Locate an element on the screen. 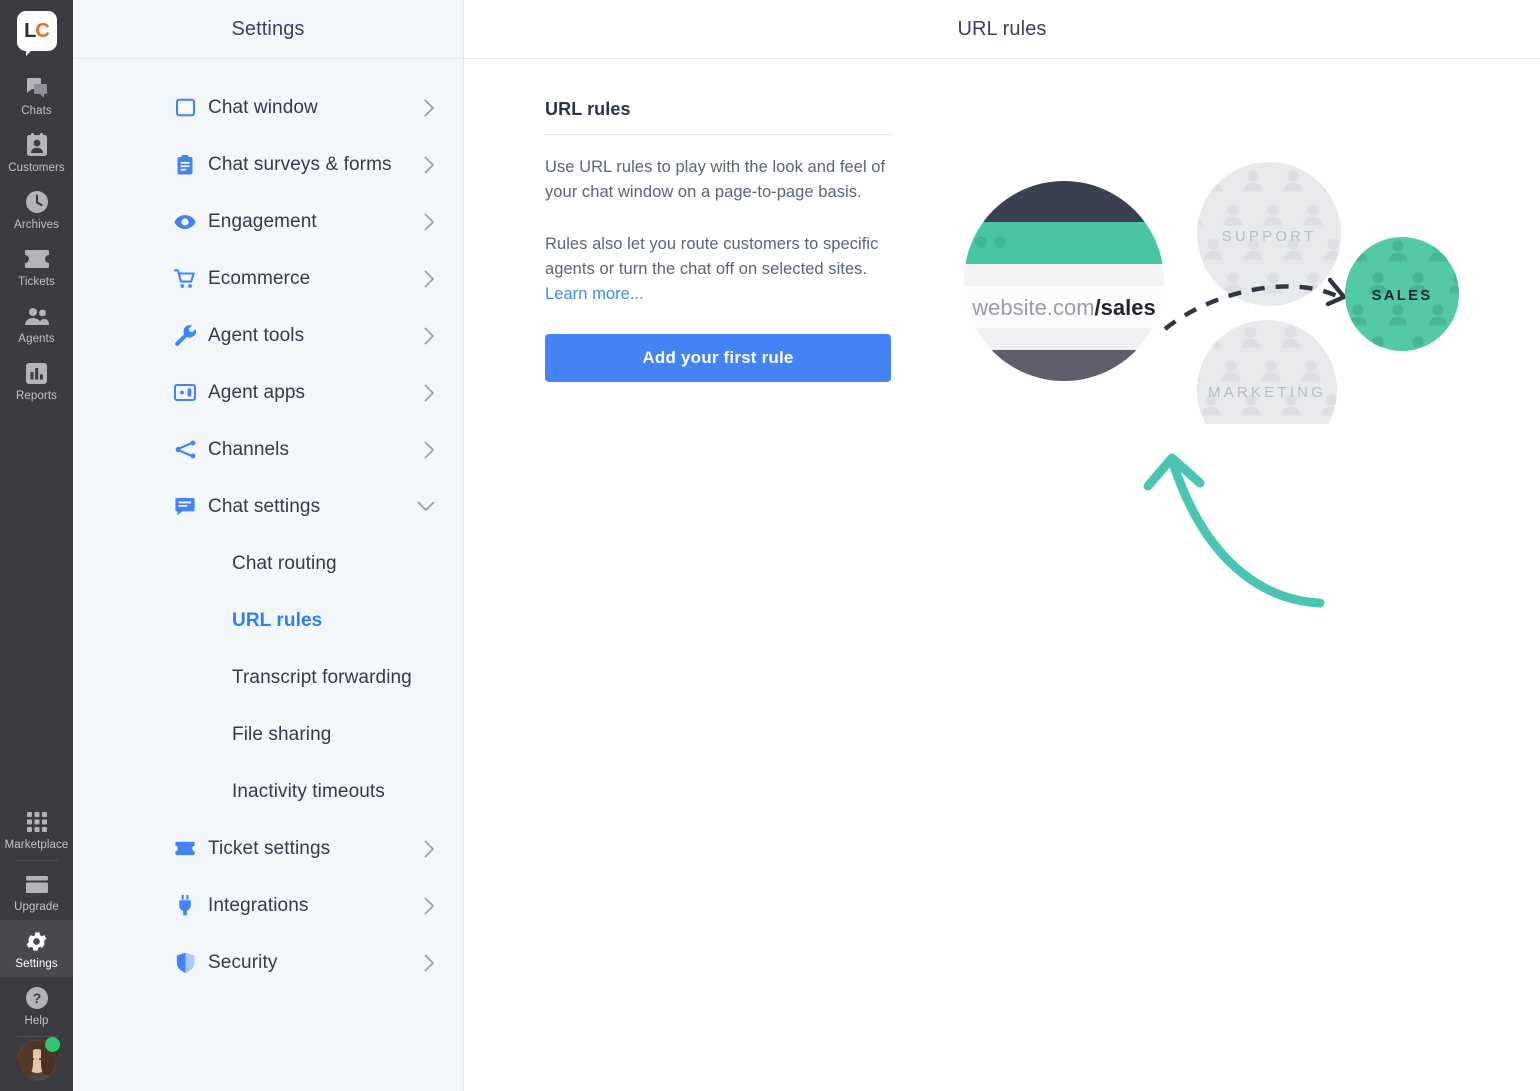 The height and width of the screenshot is (1091, 1540). settings-item-label: URL rules is located at coordinates (277, 620).